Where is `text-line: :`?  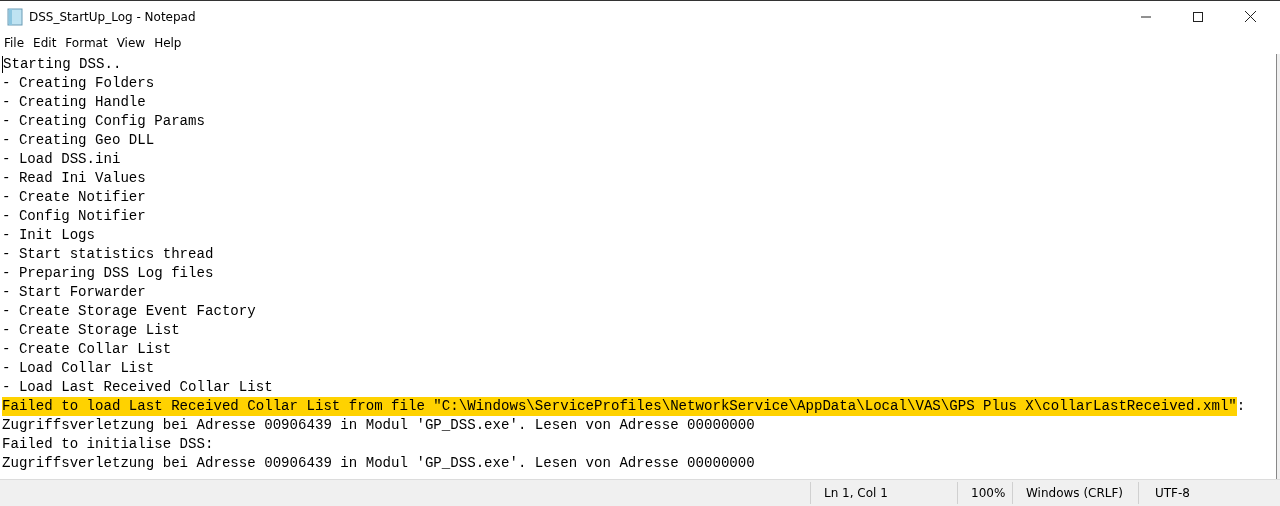
text-line: : is located at coordinates (1241, 406).